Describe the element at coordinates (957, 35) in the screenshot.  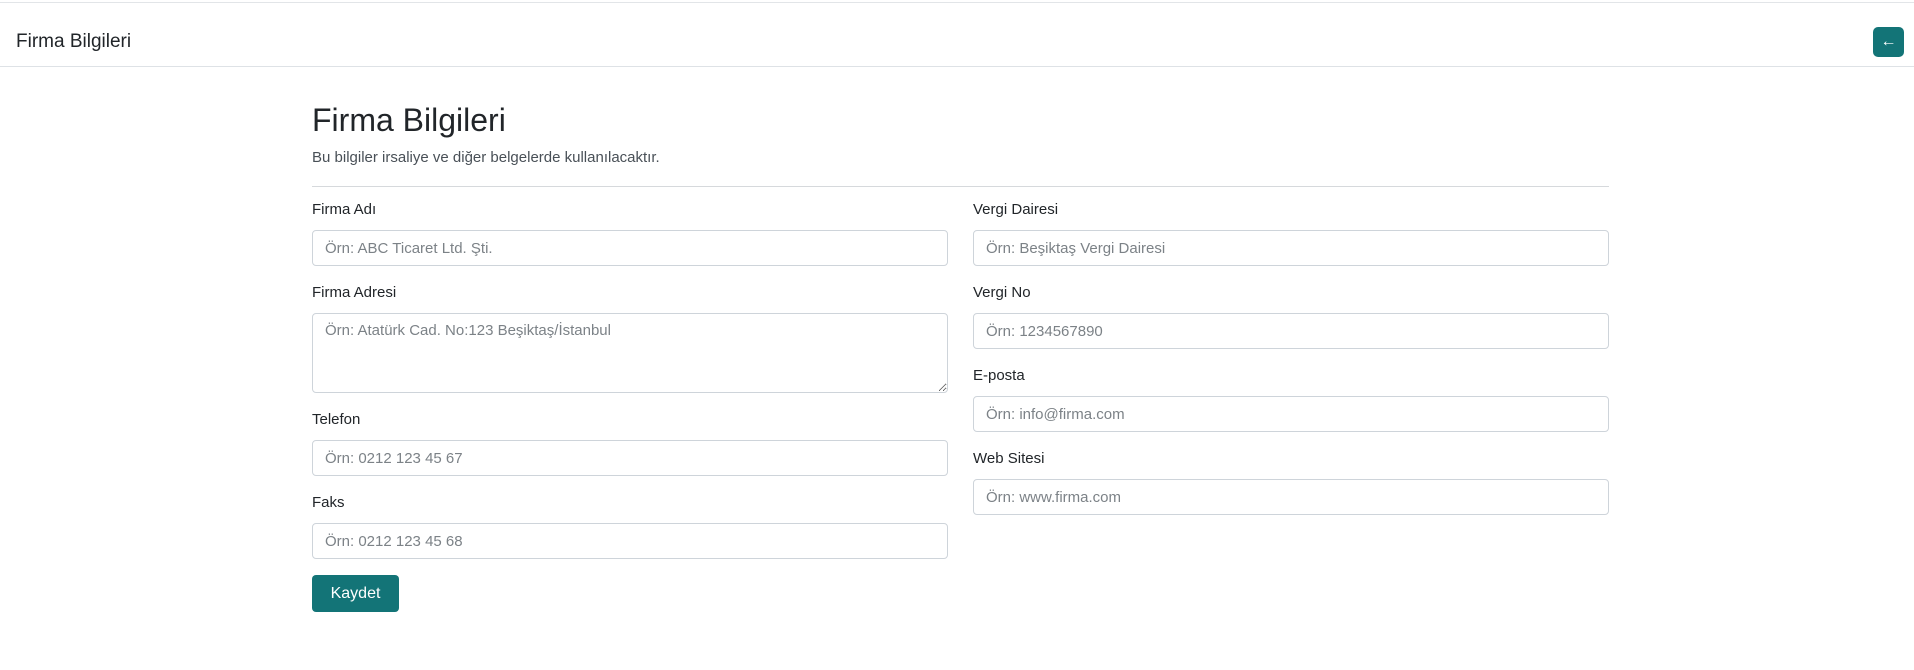
I see `app-header: Firma Bilgileri ←` at that location.